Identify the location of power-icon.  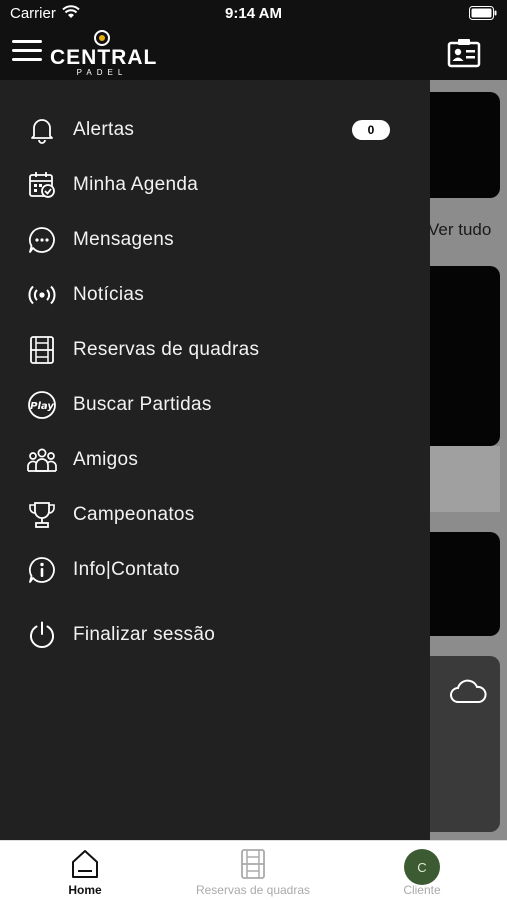
(42, 635).